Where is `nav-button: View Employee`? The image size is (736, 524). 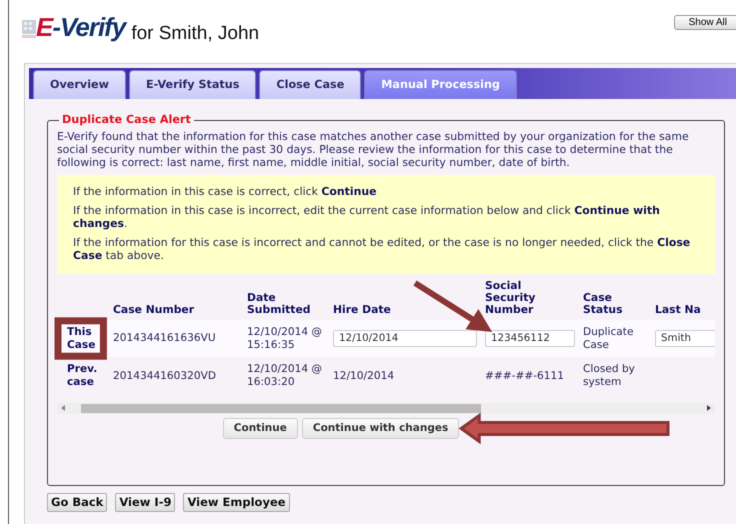
nav-button: View Employee is located at coordinates (236, 502).